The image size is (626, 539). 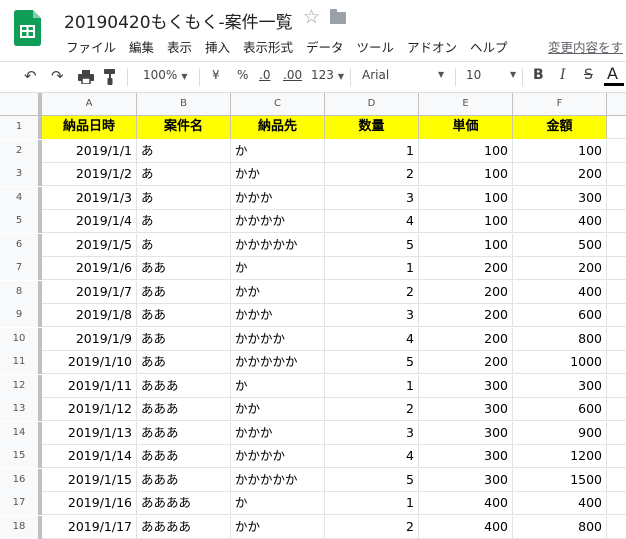 What do you see at coordinates (21, 292) in the screenshot?
I see `row-header: 8` at bounding box center [21, 292].